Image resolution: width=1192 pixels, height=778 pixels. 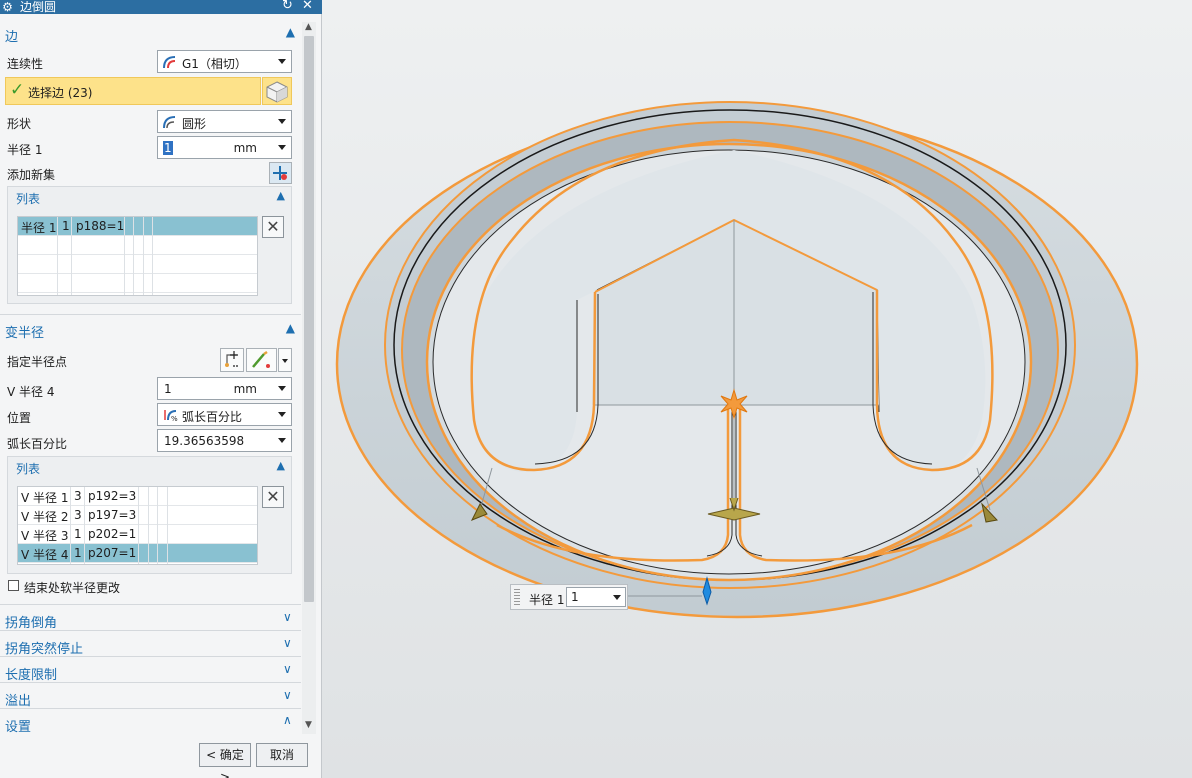 I want to click on gear-icon: ⚙, so click(x=7, y=7).